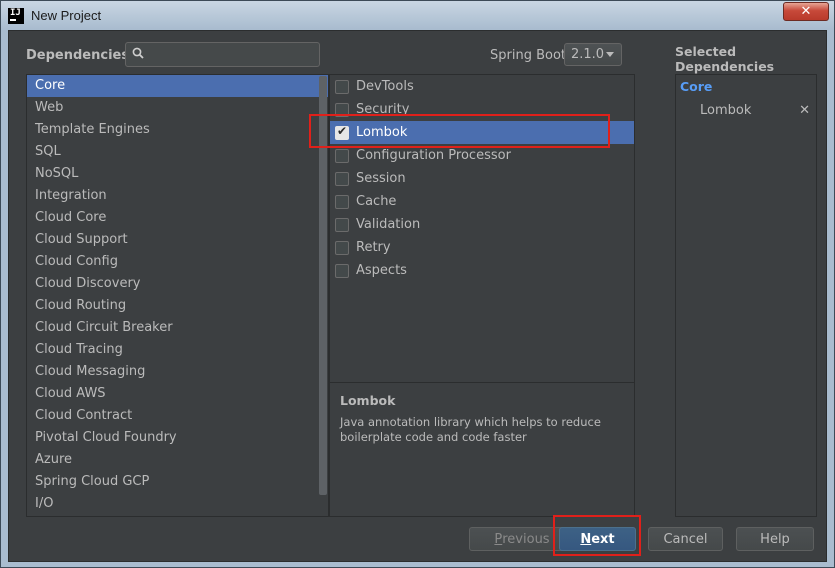 The image size is (835, 568). What do you see at coordinates (177, 372) in the screenshot?
I see `category-item: Cloud Messaging` at bounding box center [177, 372].